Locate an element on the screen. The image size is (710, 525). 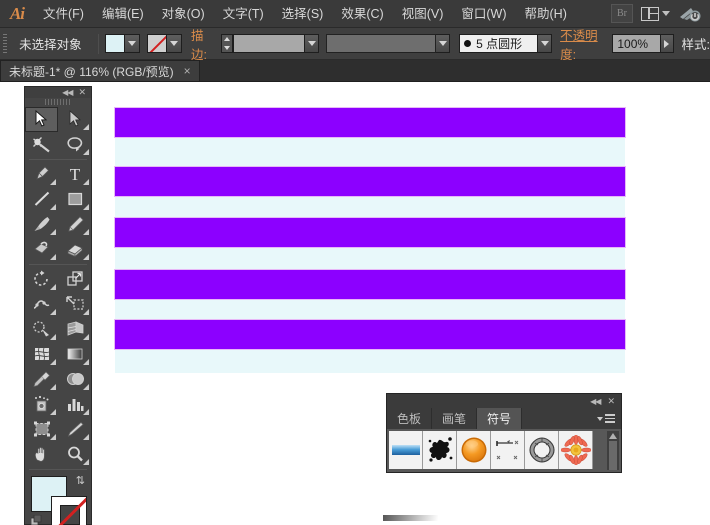
symbol-orange-sphere is located at coordinates (474, 450).